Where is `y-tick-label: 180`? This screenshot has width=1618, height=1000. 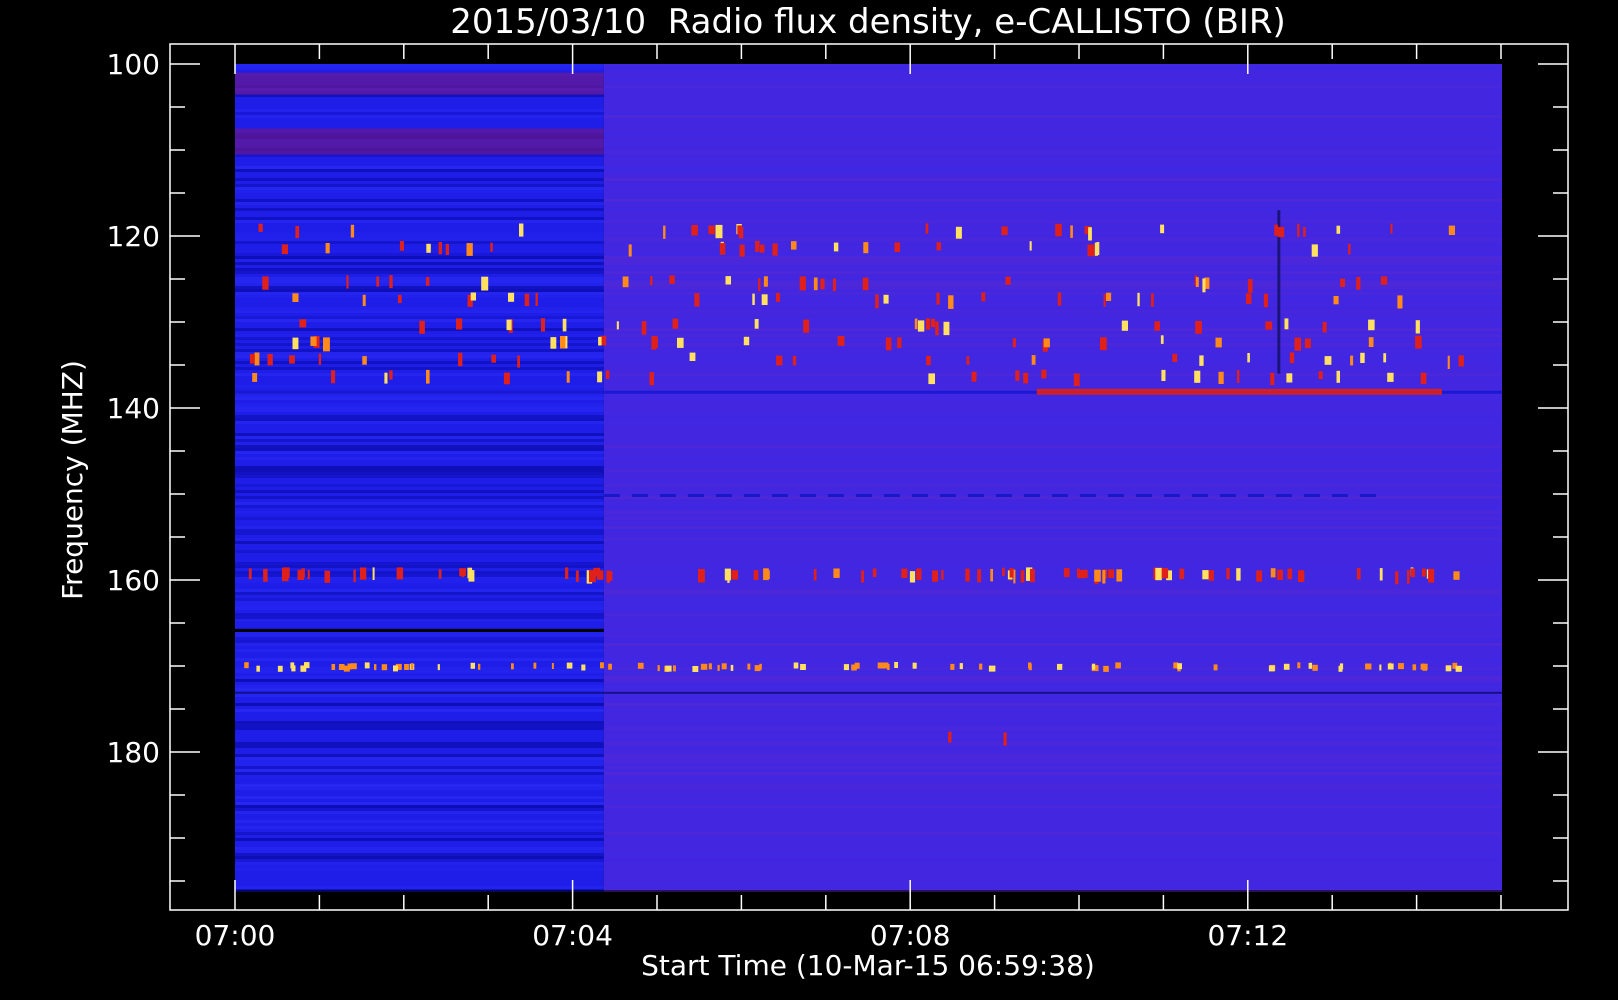 y-tick-label: 180 is located at coordinates (133, 752).